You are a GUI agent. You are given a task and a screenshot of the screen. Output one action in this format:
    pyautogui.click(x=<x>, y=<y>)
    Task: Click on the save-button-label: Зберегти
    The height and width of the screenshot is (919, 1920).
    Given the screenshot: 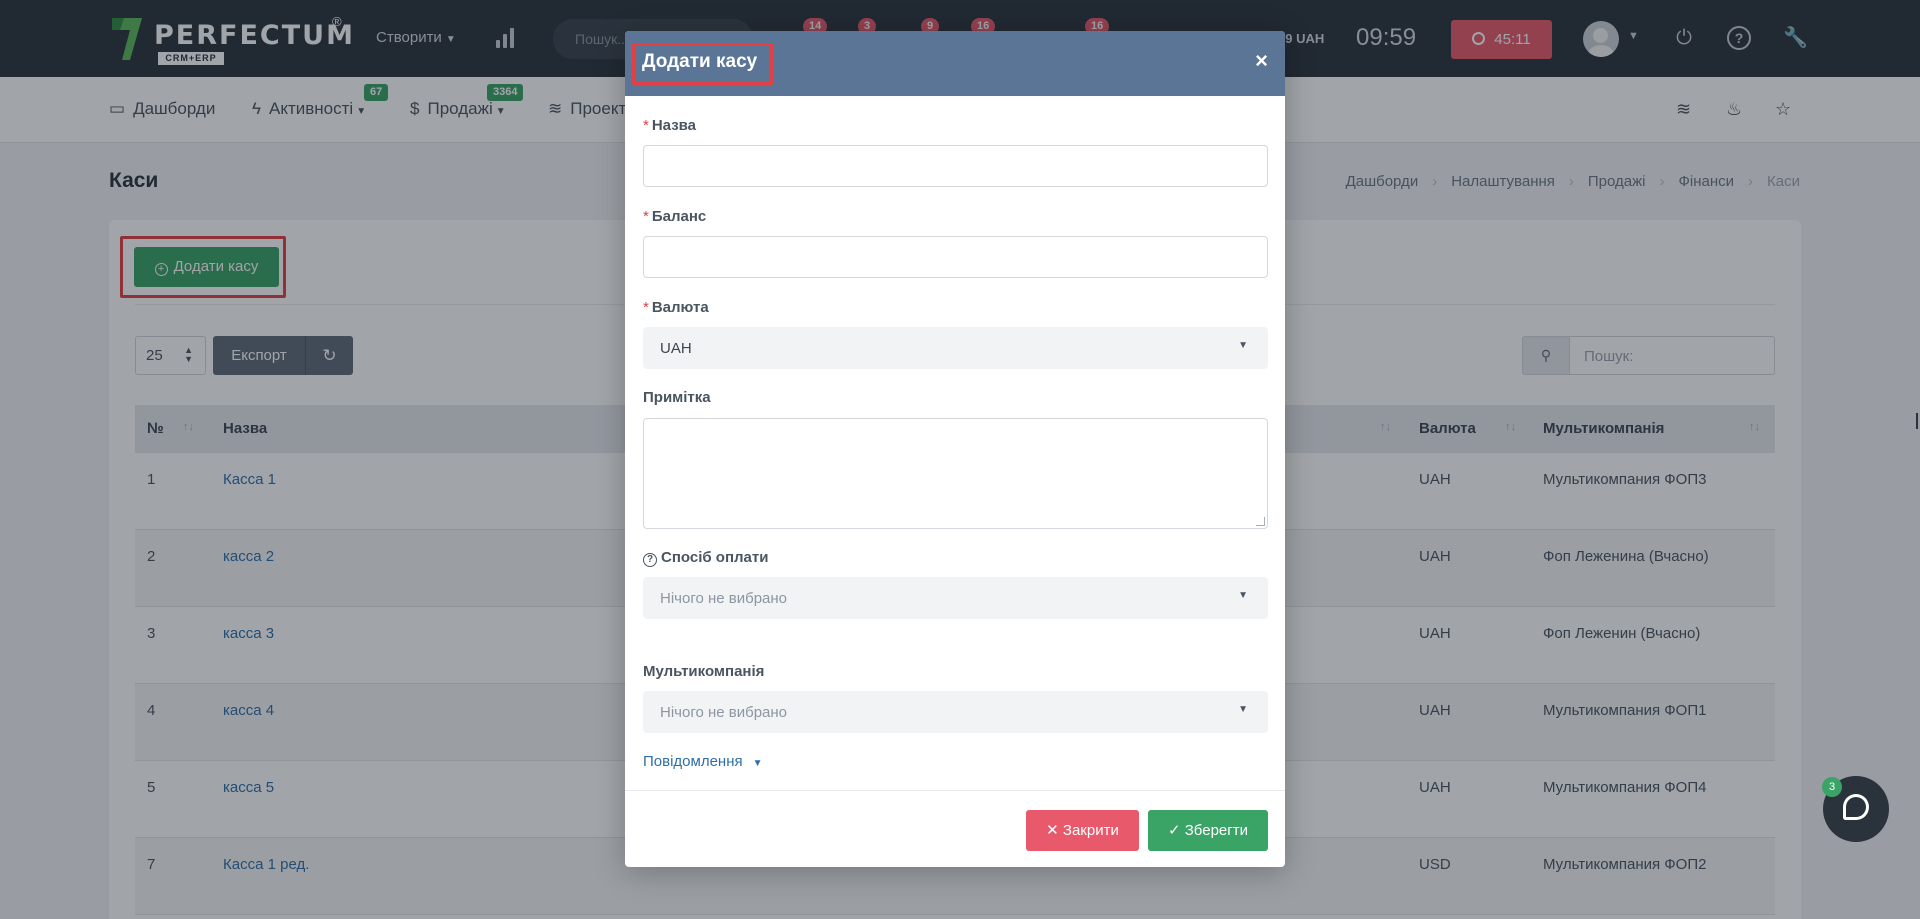 What is the action you would take?
    pyautogui.click(x=1216, y=830)
    